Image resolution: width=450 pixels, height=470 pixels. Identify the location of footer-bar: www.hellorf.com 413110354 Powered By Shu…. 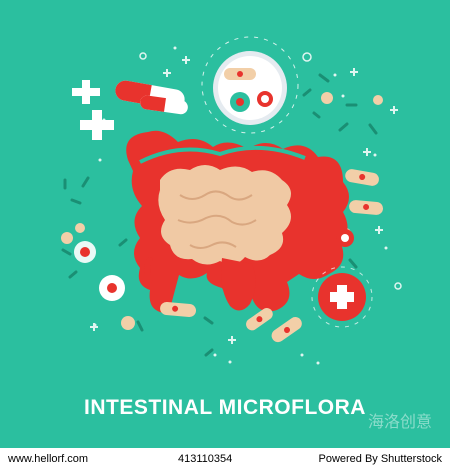
(225, 459).